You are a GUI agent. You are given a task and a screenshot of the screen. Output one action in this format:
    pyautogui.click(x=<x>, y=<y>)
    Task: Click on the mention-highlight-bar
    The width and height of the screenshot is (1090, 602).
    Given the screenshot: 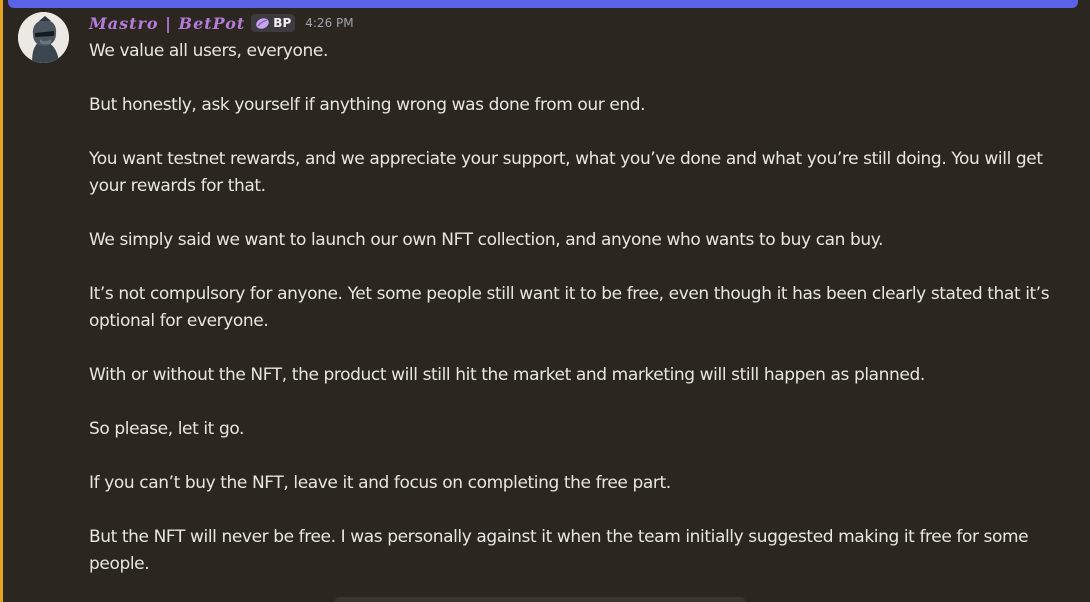 What is the action you would take?
    pyautogui.click(x=1, y=301)
    